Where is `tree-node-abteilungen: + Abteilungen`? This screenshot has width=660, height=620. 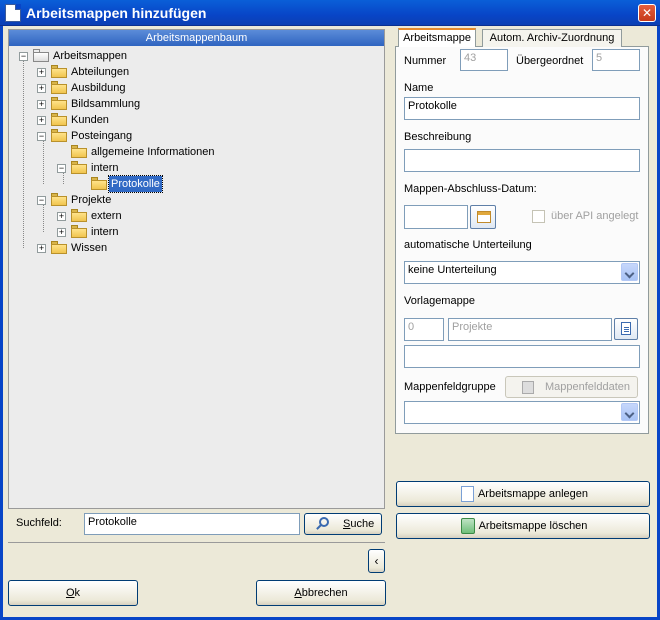
tree-node-abteilungen: + Abteilungen is located at coordinates (137, 72).